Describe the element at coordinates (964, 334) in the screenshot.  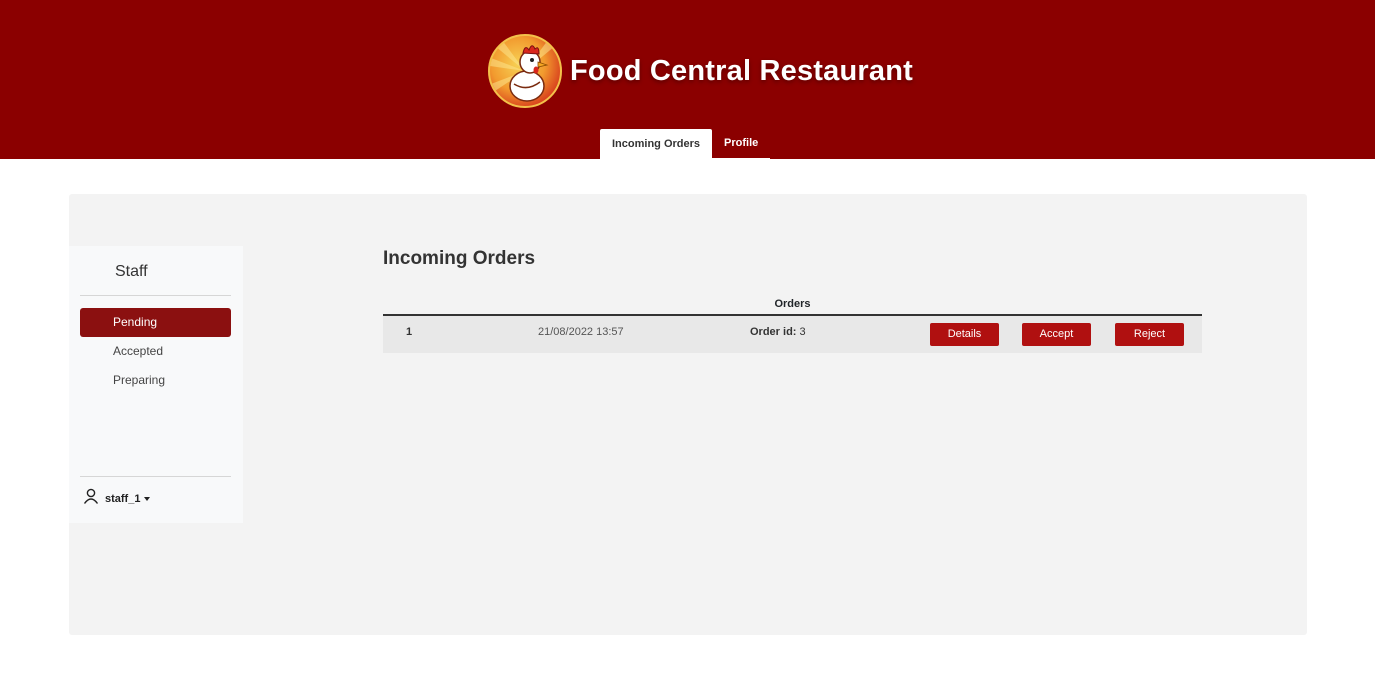
I see `details-button: Details` at that location.